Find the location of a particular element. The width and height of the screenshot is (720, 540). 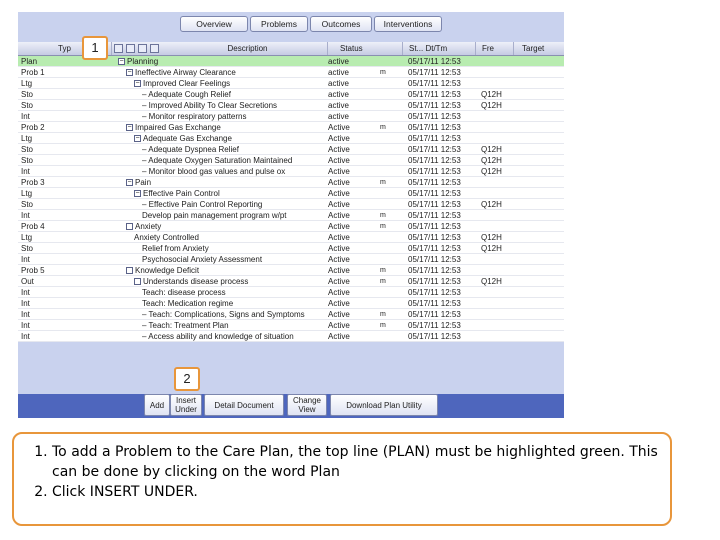

row-description: Effective Pain Control is located at coordinates (181, 193).